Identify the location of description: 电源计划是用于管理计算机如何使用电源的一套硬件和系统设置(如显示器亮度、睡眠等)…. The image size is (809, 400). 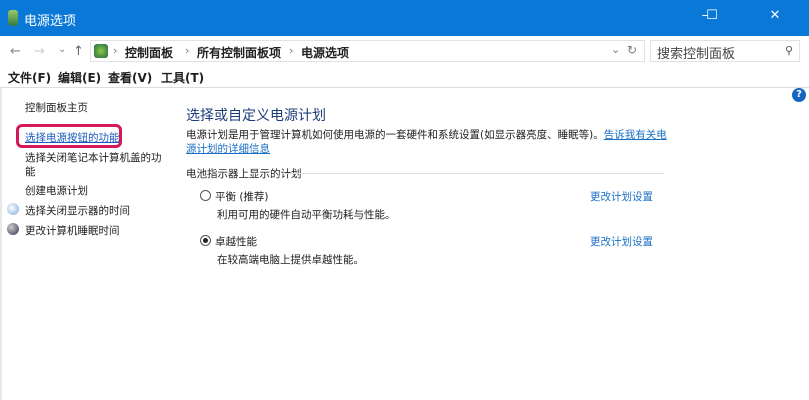
(431, 142).